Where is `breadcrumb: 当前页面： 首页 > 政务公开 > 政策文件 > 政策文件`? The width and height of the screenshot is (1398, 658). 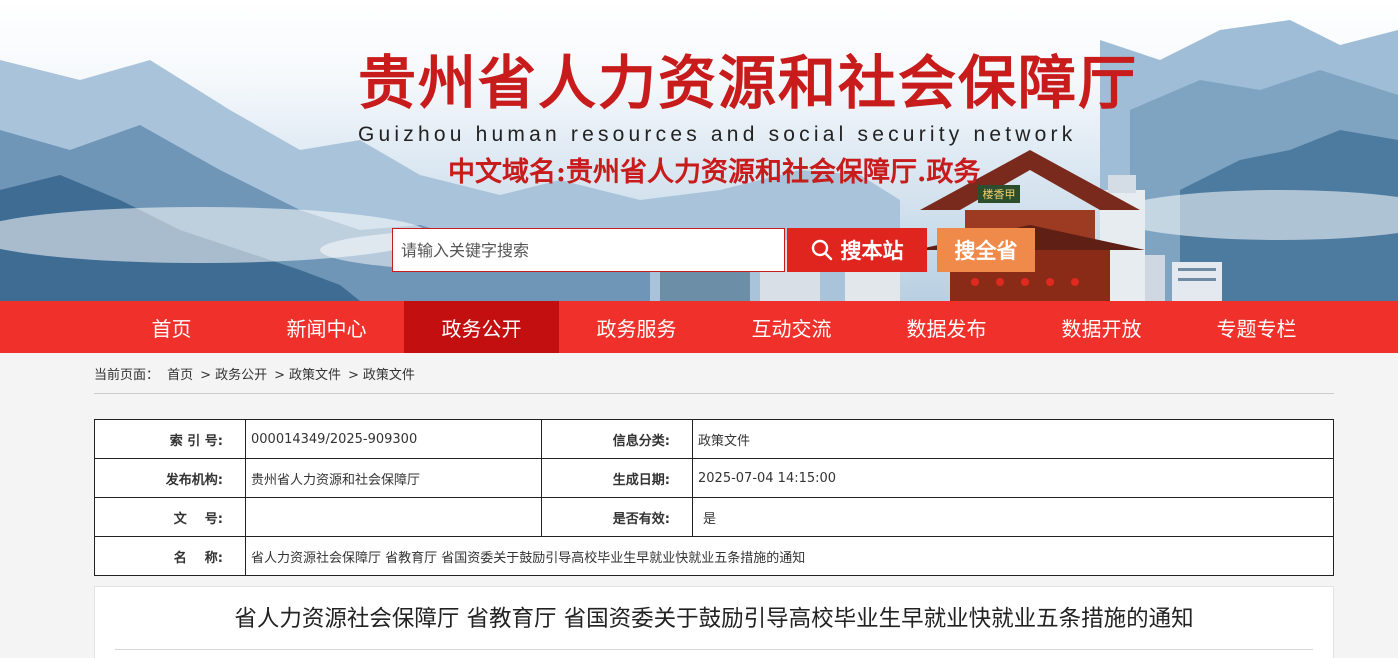
breadcrumb: 当前页面： 首页 > 政务公开 > 政策文件 > 政策文件 is located at coordinates (256, 373).